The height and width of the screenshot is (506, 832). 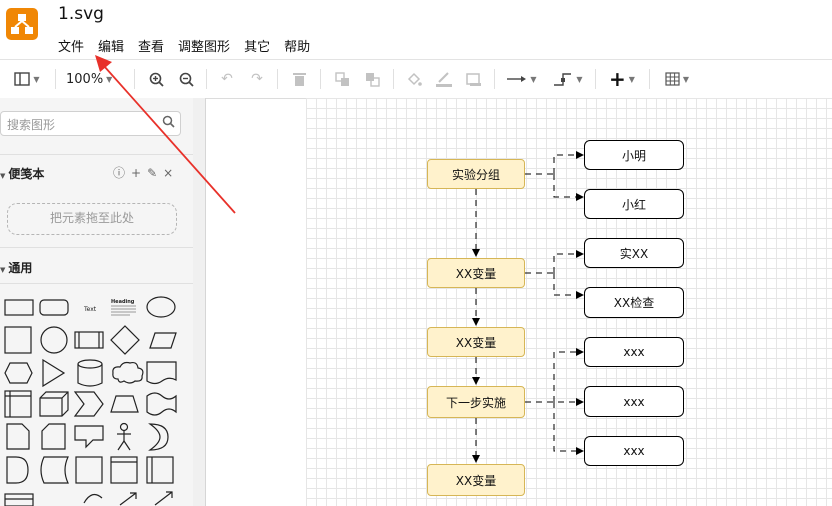 What do you see at coordinates (168, 123) in the screenshot?
I see `search-icon` at bounding box center [168, 123].